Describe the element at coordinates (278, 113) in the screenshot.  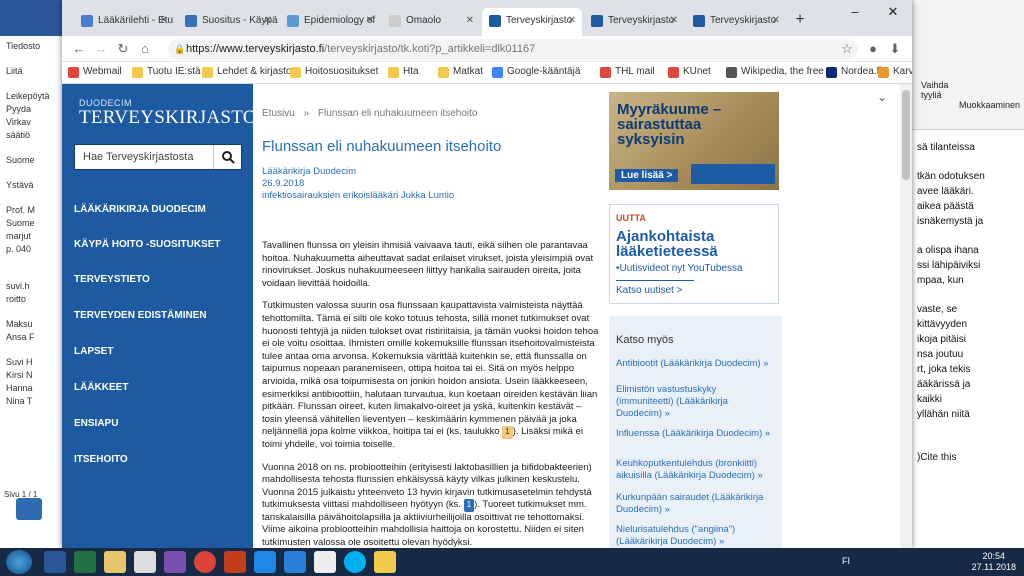
I see `breadcrumb-home: Etusivu` at that location.